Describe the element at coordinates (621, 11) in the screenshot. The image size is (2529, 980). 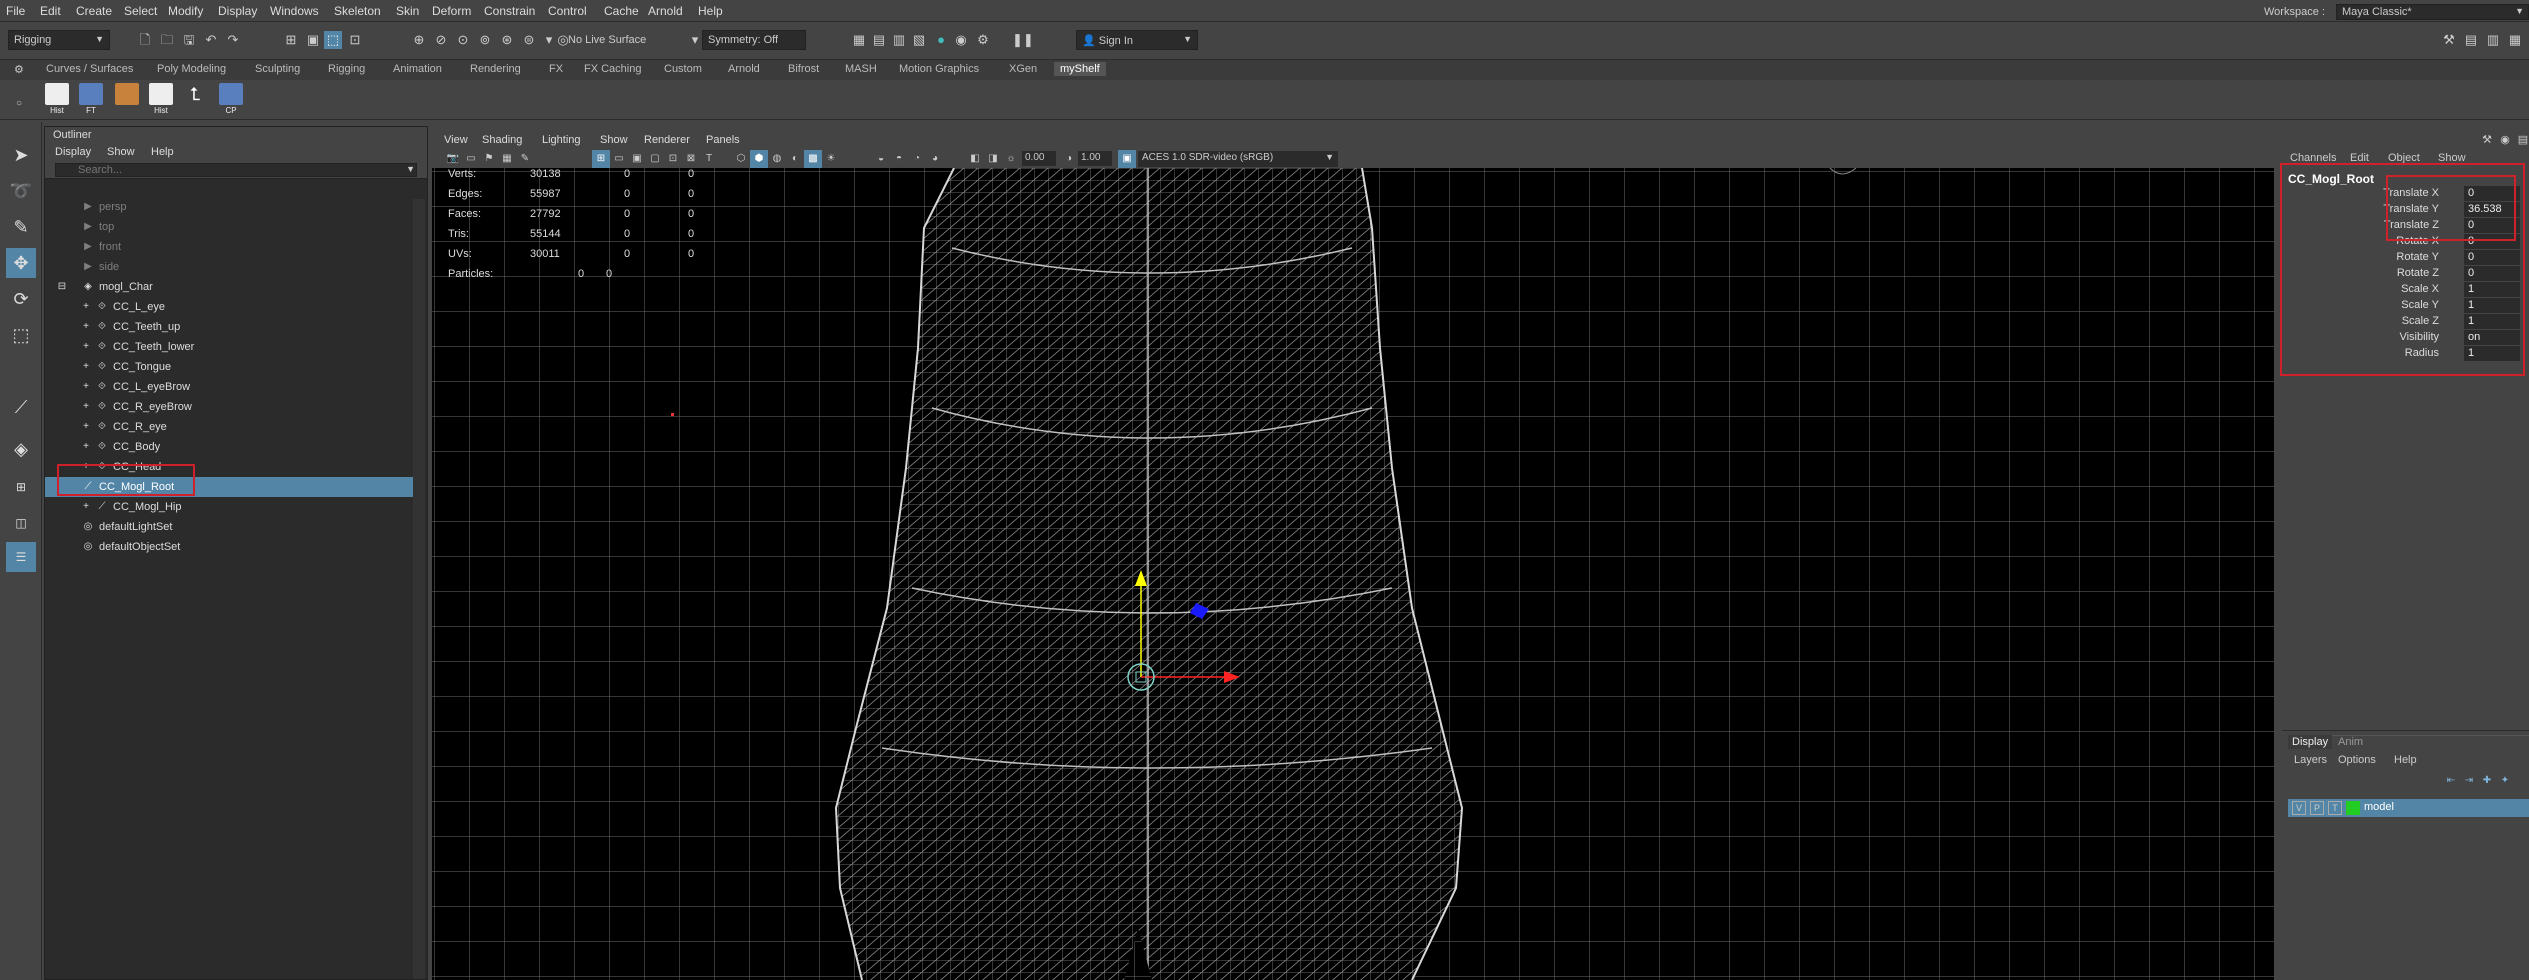
I see `menu-cache: Cache` at that location.